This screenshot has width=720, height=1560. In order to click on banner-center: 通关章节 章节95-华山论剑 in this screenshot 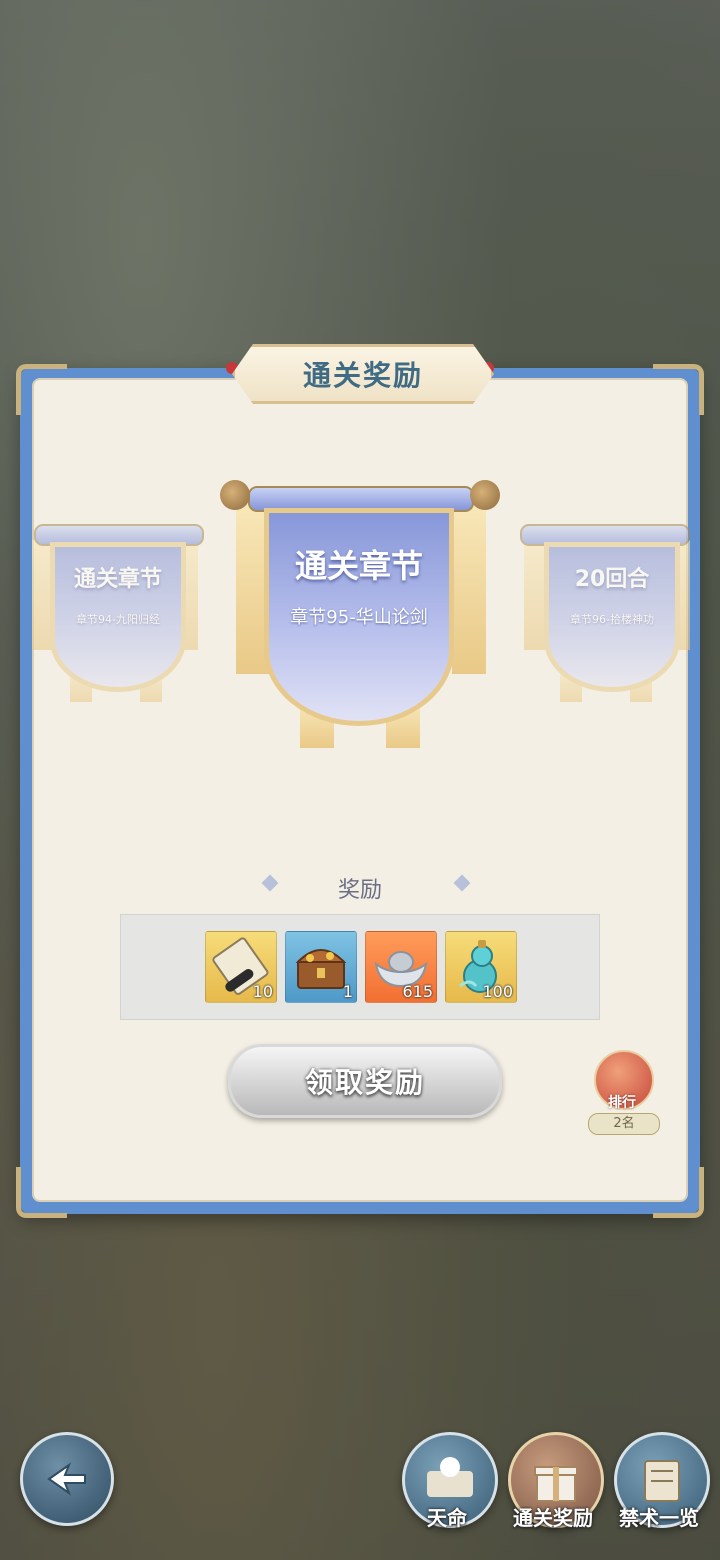, I will do `click(360, 614)`.